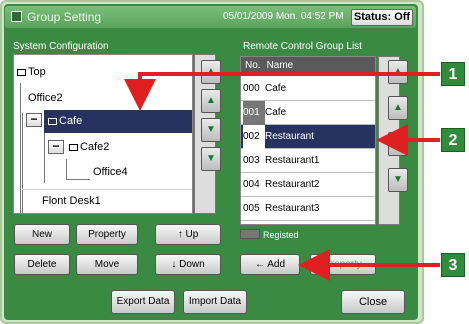 This screenshot has height=324, width=469. Describe the element at coordinates (453, 74) in the screenshot. I see `callout-1: 1` at that location.